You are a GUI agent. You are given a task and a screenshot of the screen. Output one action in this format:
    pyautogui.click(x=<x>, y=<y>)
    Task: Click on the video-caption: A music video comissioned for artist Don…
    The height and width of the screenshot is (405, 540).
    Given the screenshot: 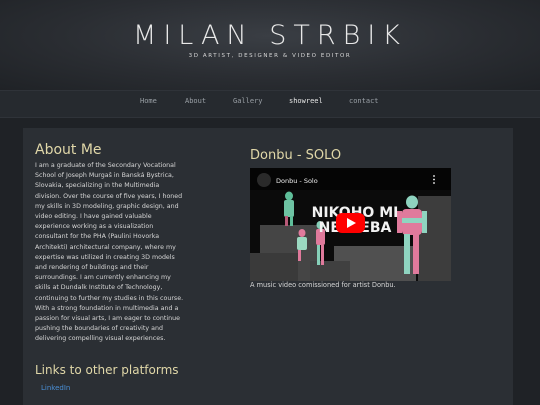 What is the action you would take?
    pyautogui.click(x=323, y=285)
    